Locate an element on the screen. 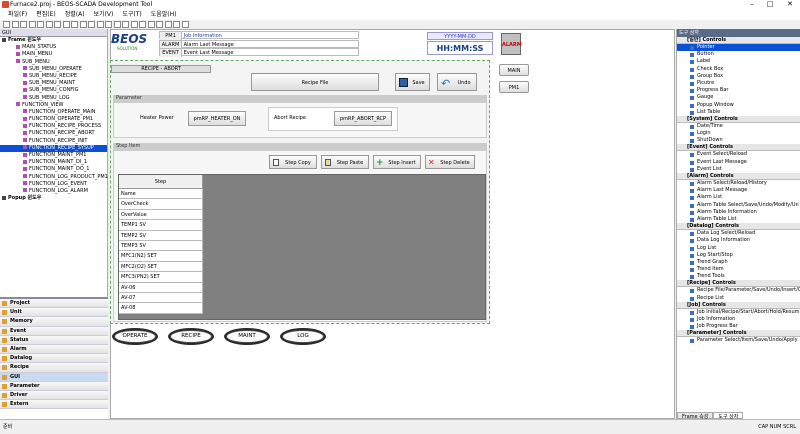  nav-item-project: Project is located at coordinates (54, 304).